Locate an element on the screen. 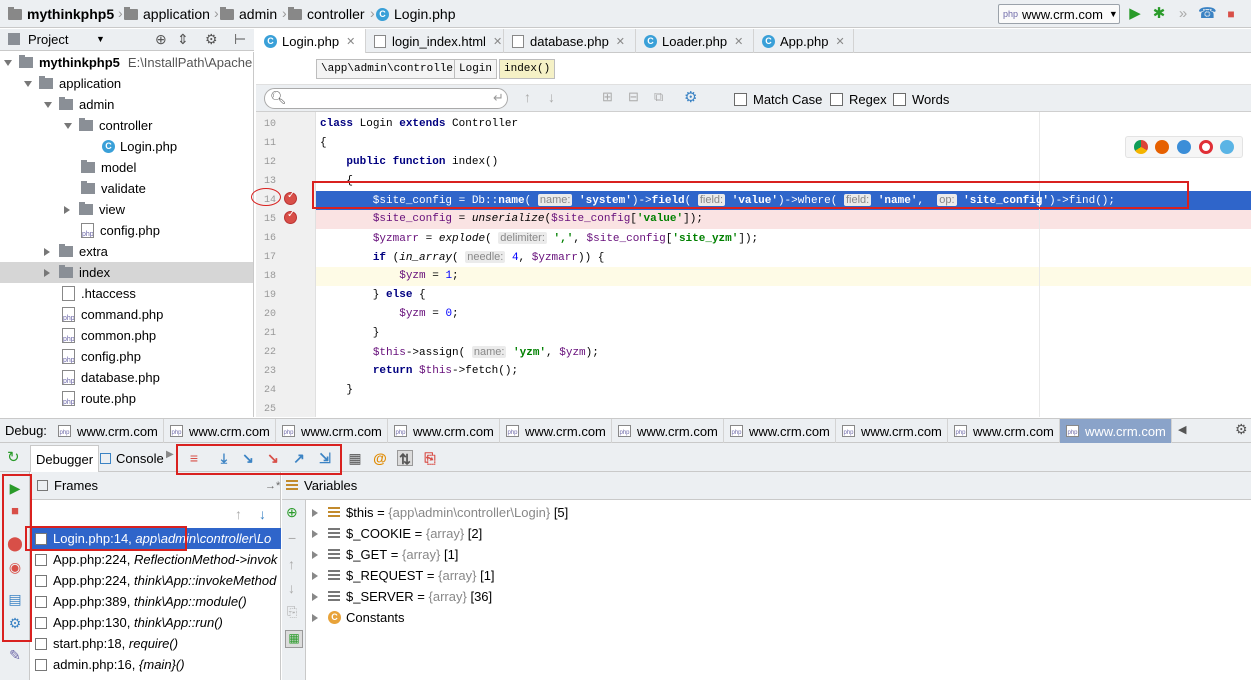 The width and height of the screenshot is (1251, 680). add-watch-icon: ⊕ is located at coordinates (292, 512).